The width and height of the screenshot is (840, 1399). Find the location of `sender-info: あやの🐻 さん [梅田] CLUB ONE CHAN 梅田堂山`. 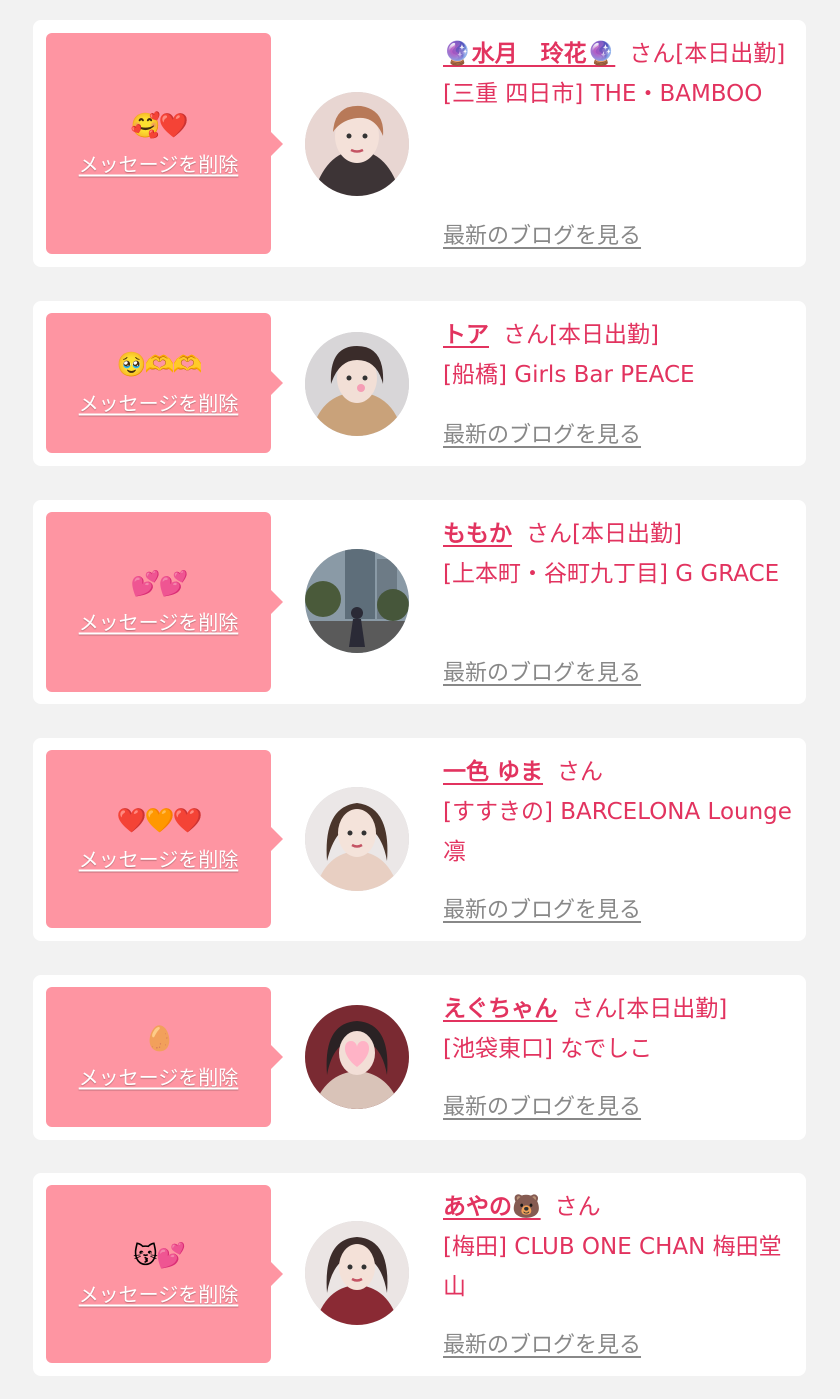

sender-info: あやの🐻 さん [梅田] CLUB ONE CHAN 梅田堂山 is located at coordinates (618, 1247).